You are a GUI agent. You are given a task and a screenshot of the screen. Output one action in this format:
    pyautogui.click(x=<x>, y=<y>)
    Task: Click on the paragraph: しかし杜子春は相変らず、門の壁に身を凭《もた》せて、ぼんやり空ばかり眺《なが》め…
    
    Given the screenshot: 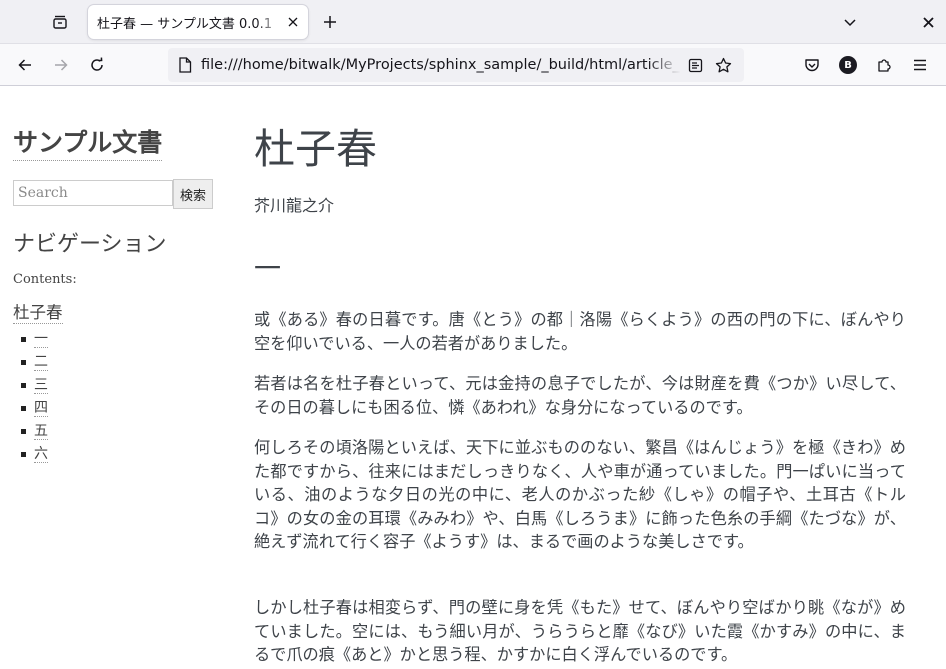 What is the action you would take?
    pyautogui.click(x=580, y=631)
    